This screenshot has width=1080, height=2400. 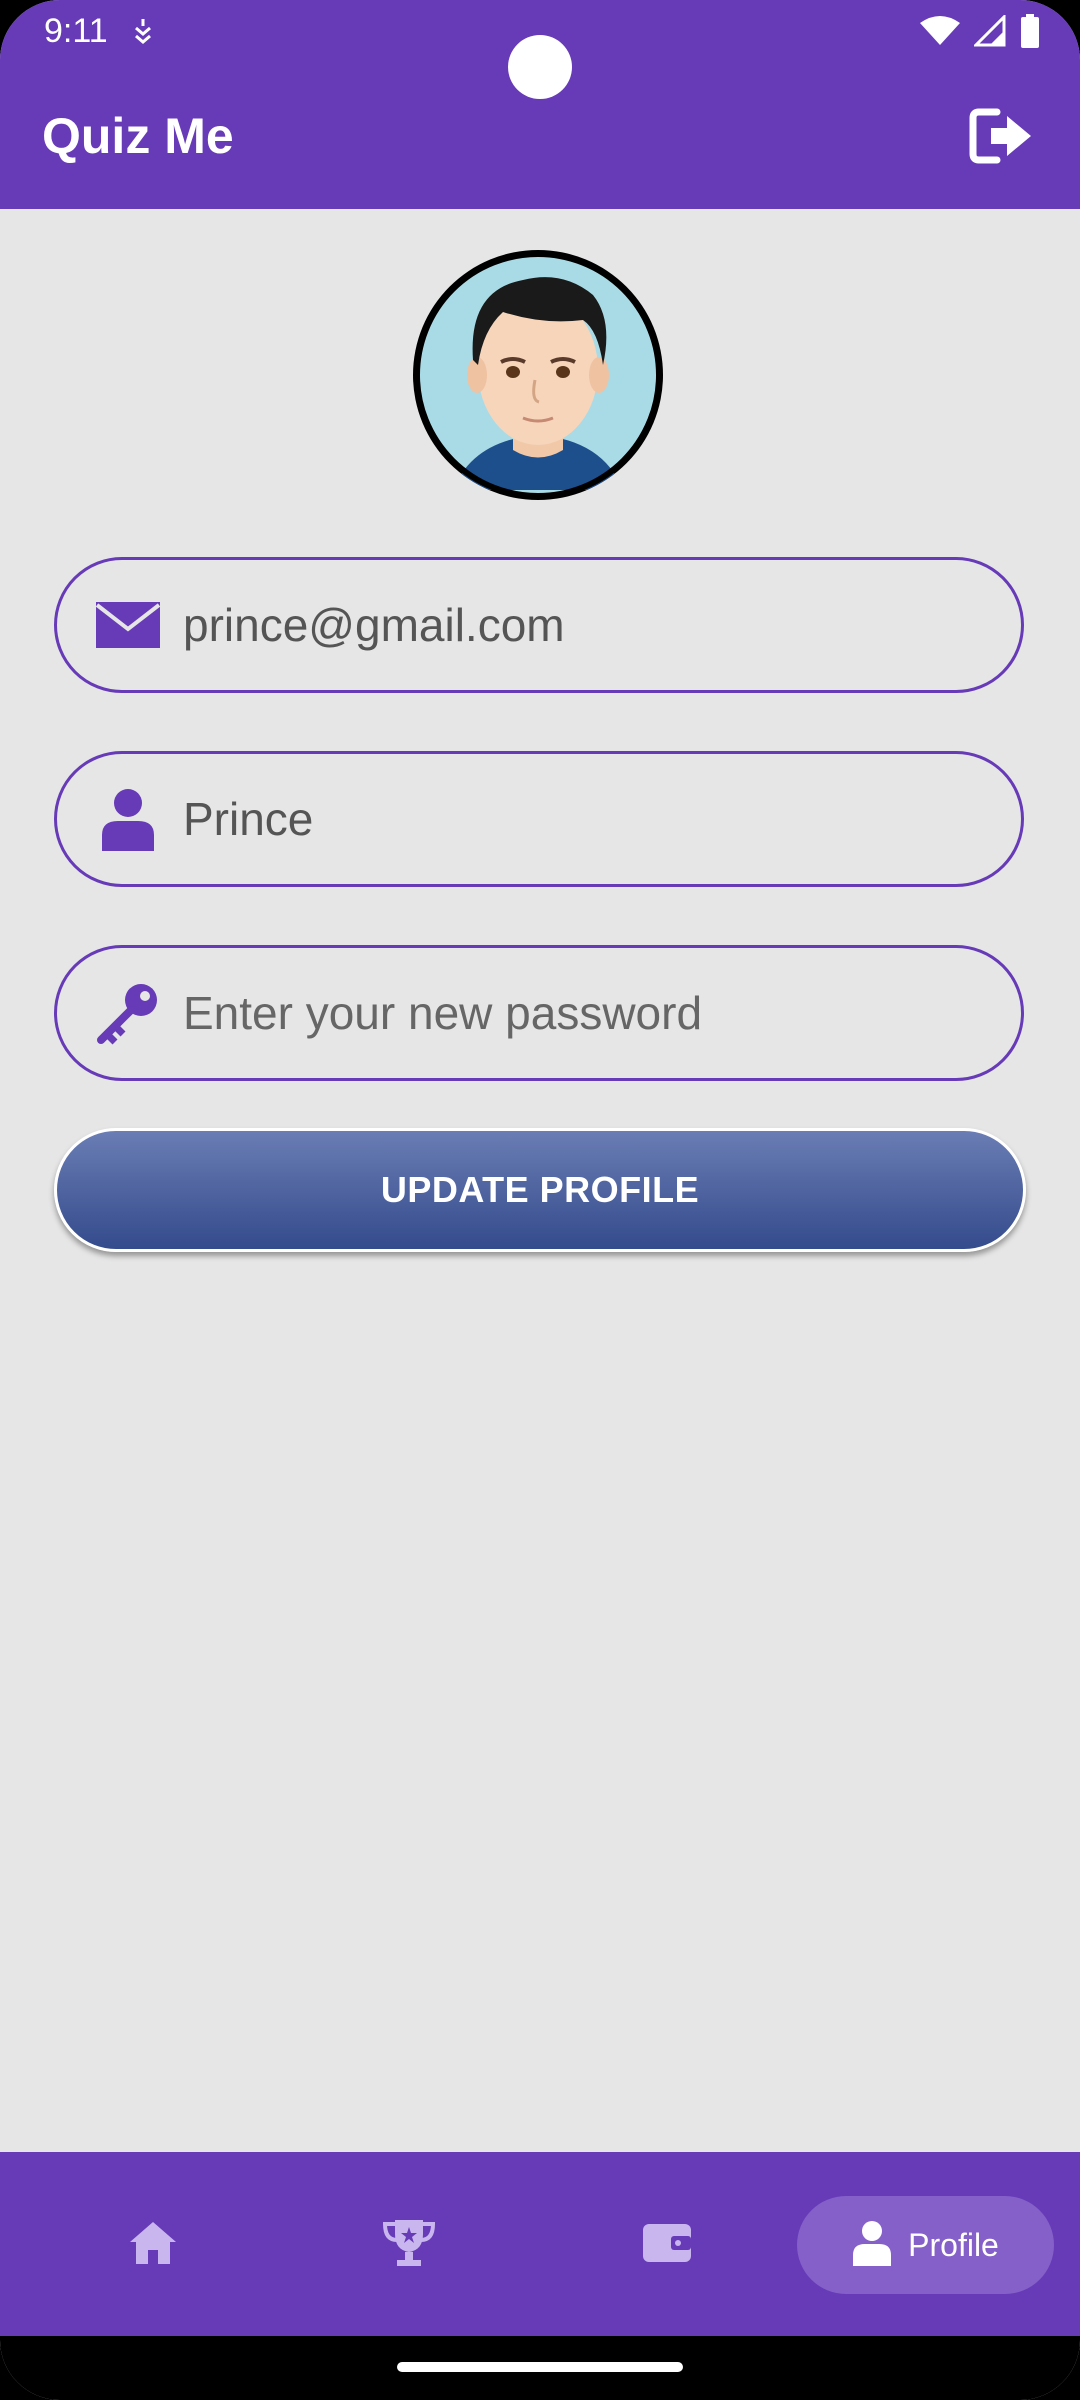 I want to click on key-icon, so click(x=128, y=1013).